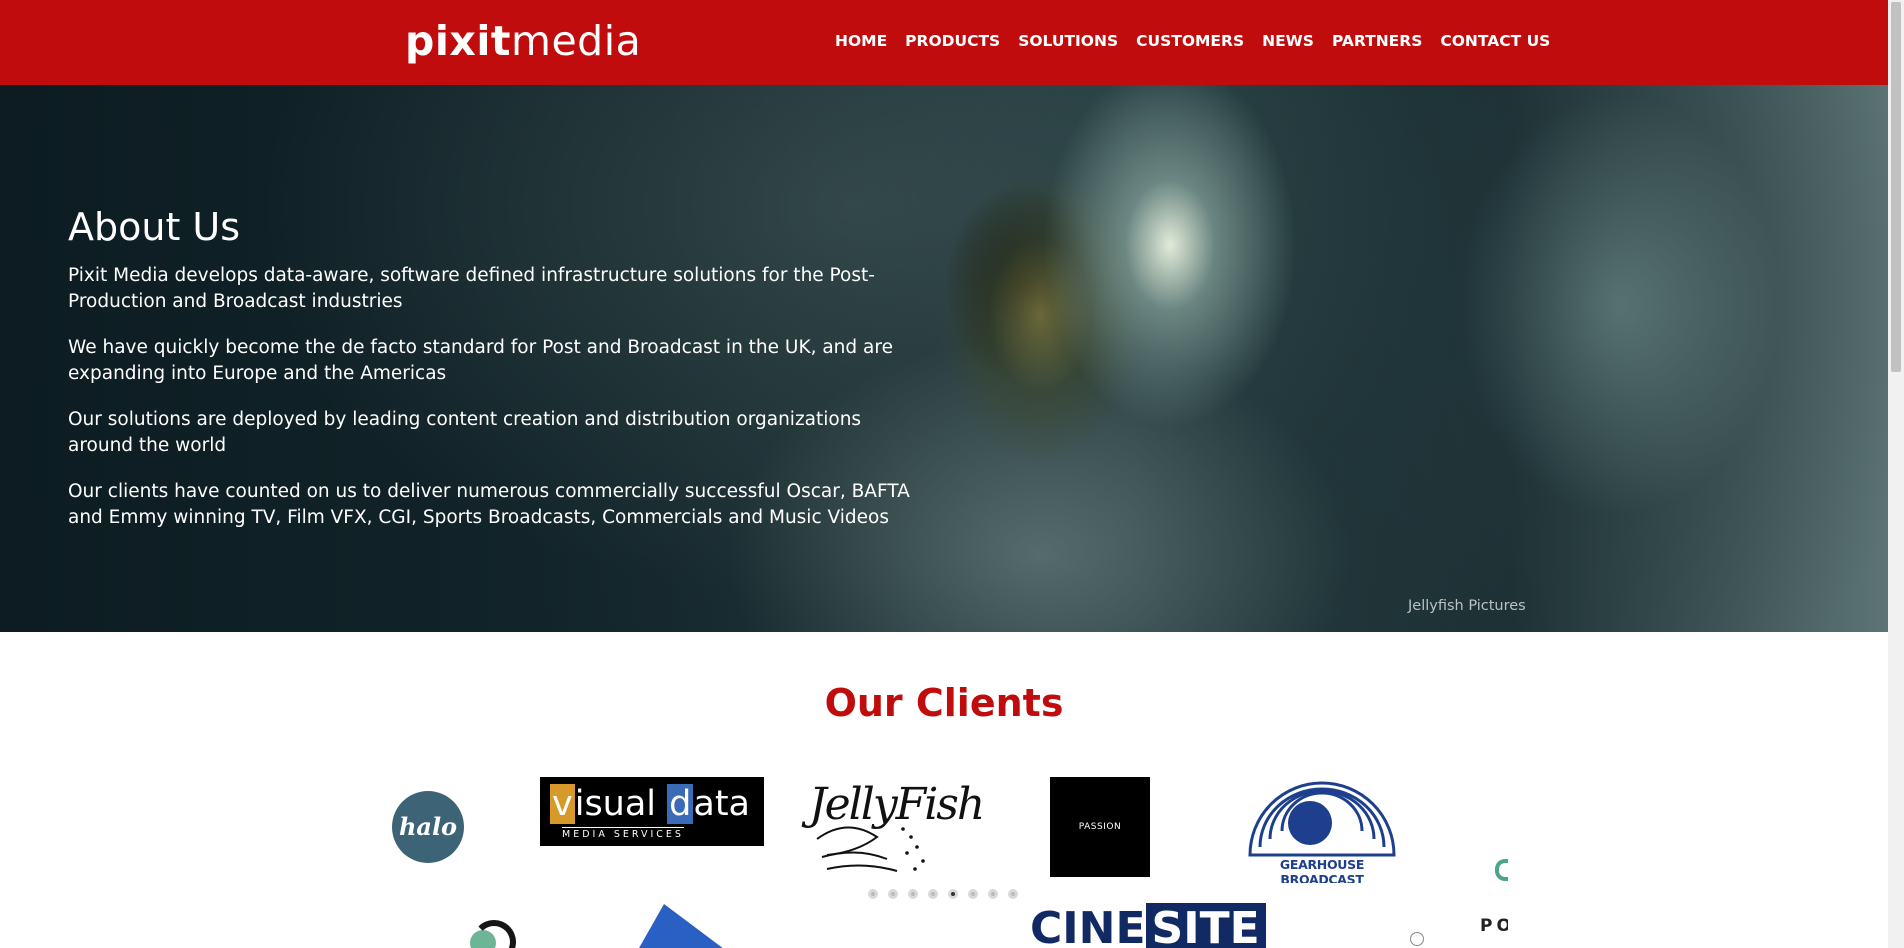 The height and width of the screenshot is (948, 1904). I want to click on cinesite-site: SITE, so click(1205, 925).